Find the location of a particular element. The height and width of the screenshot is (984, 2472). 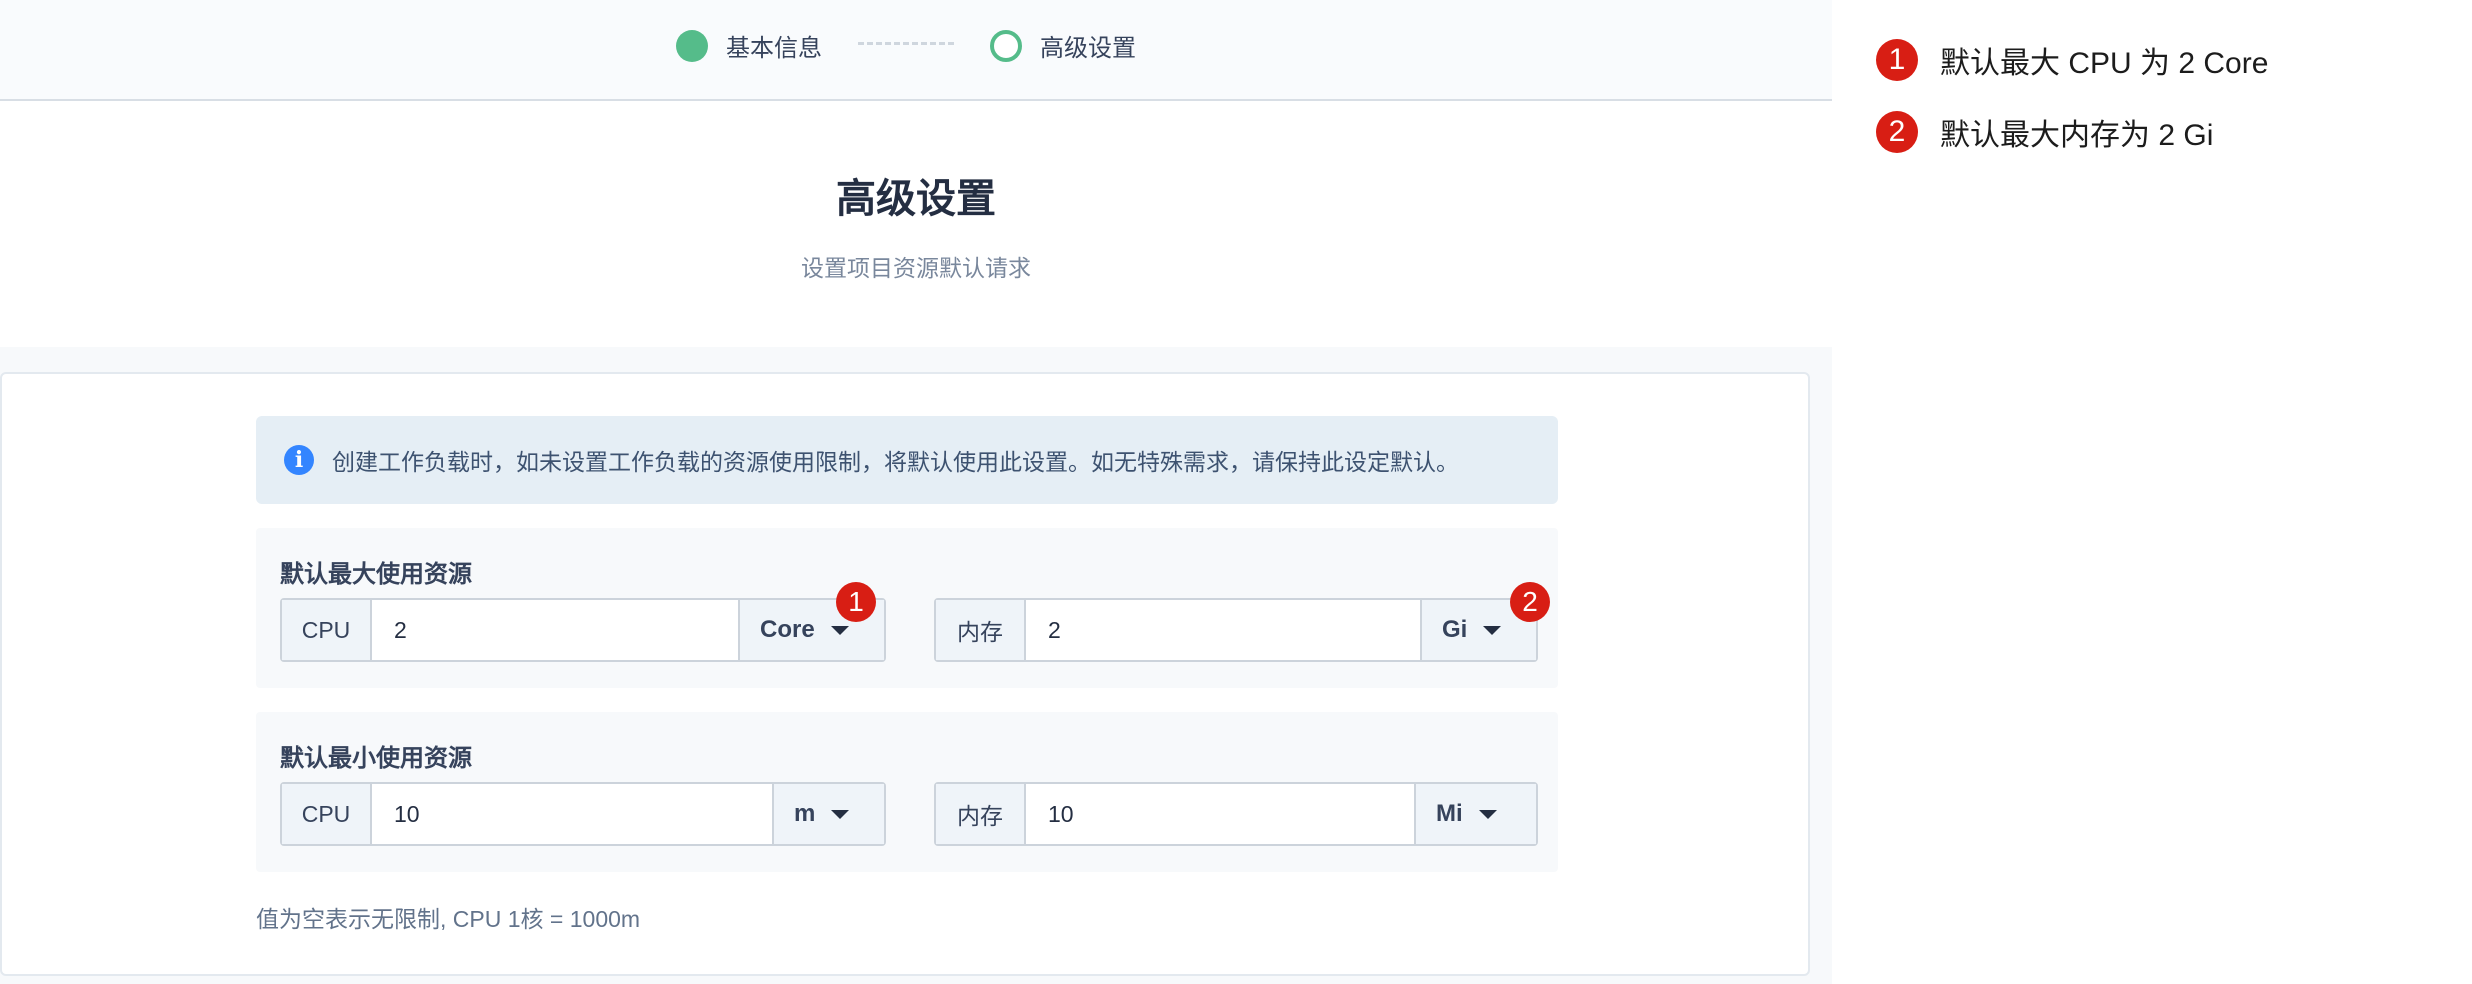

min-cpu-input: 10 is located at coordinates (572, 814).